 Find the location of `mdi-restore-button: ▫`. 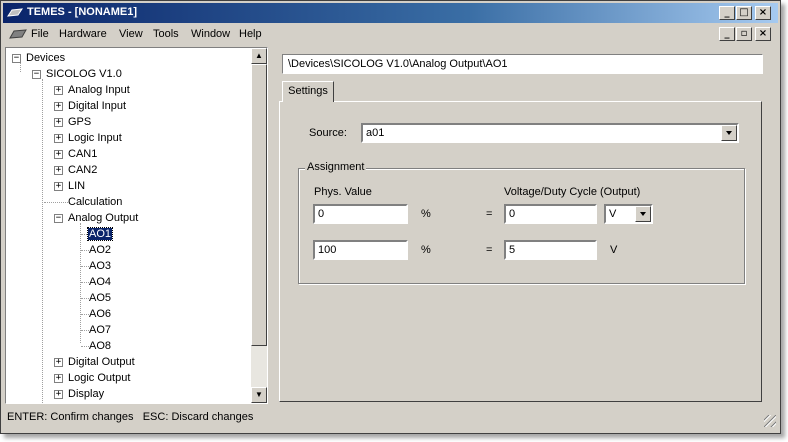

mdi-restore-button: ▫ is located at coordinates (744, 34).